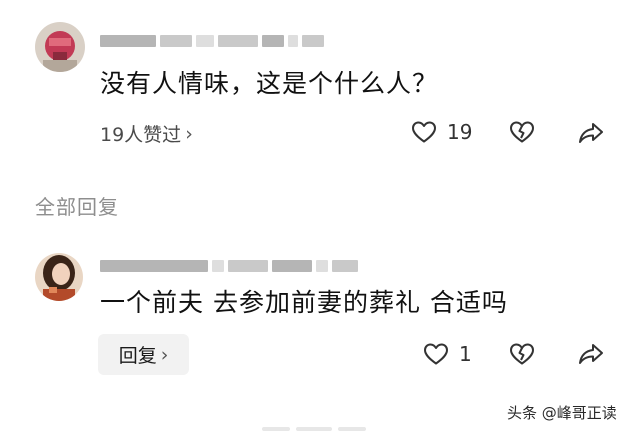 Image resolution: width=640 pixels, height=433 pixels. Describe the element at coordinates (465, 354) in the screenshot. I see `reply-like-count: 1` at that location.